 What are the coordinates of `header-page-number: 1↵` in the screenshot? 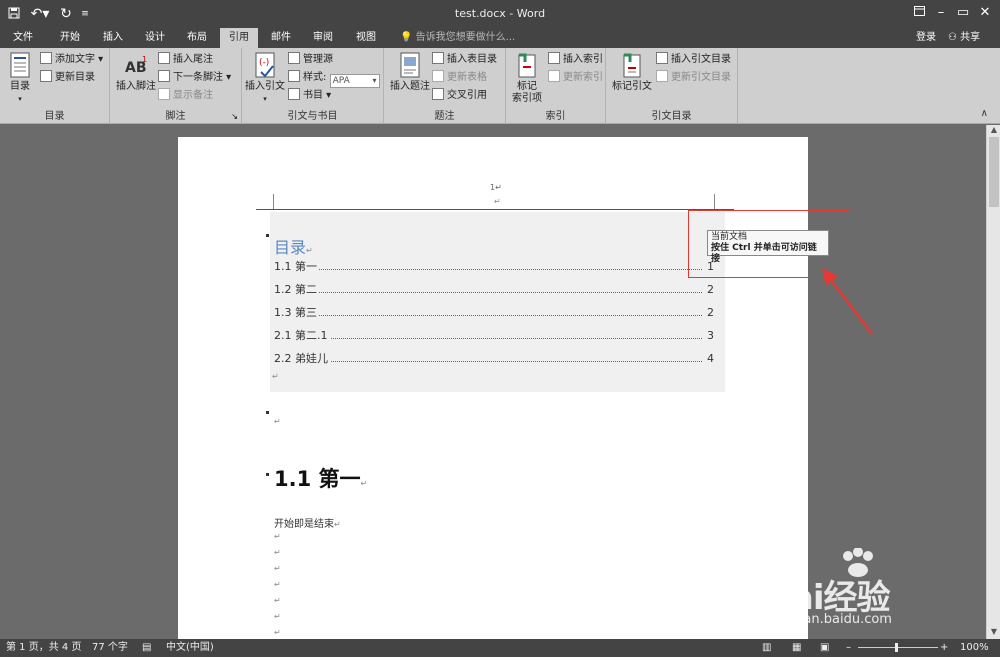 It's located at (496, 187).